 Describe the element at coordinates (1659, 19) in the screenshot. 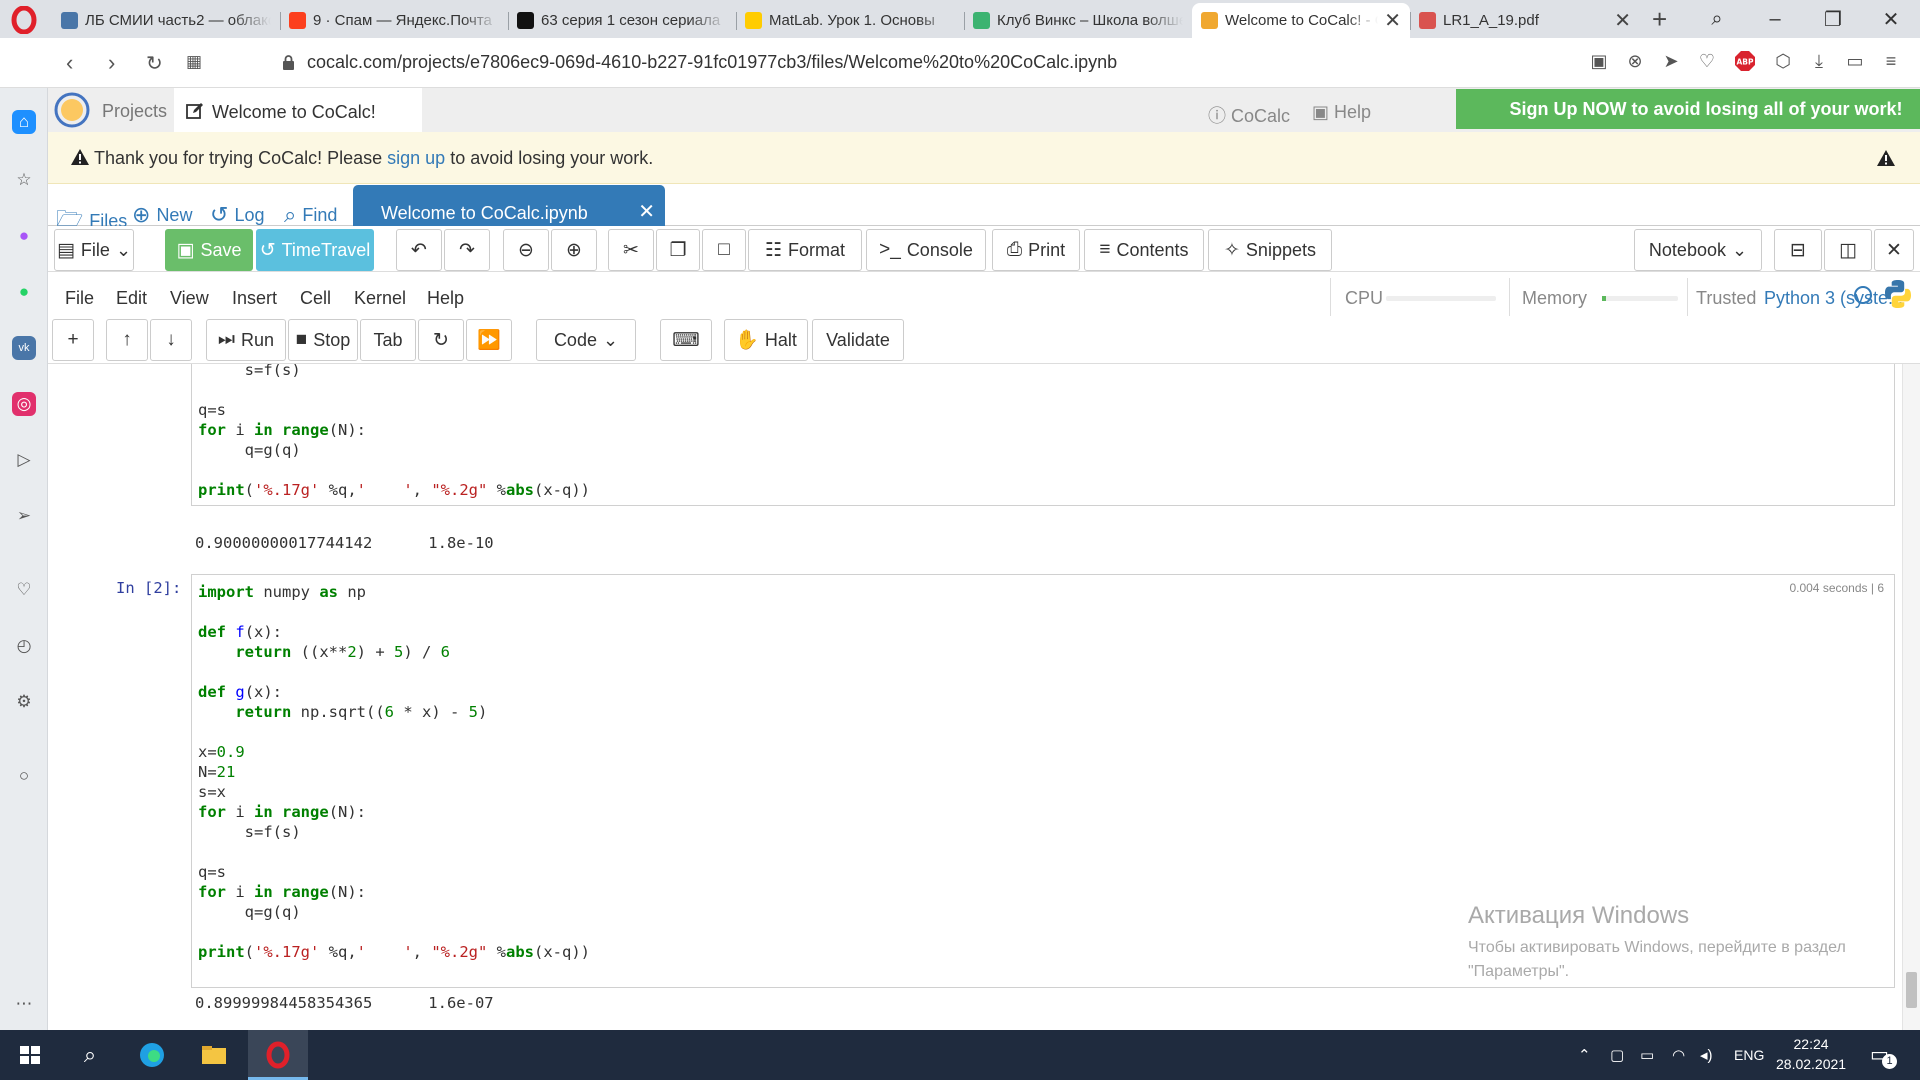

I see `new-tab-plus-icon: +` at that location.